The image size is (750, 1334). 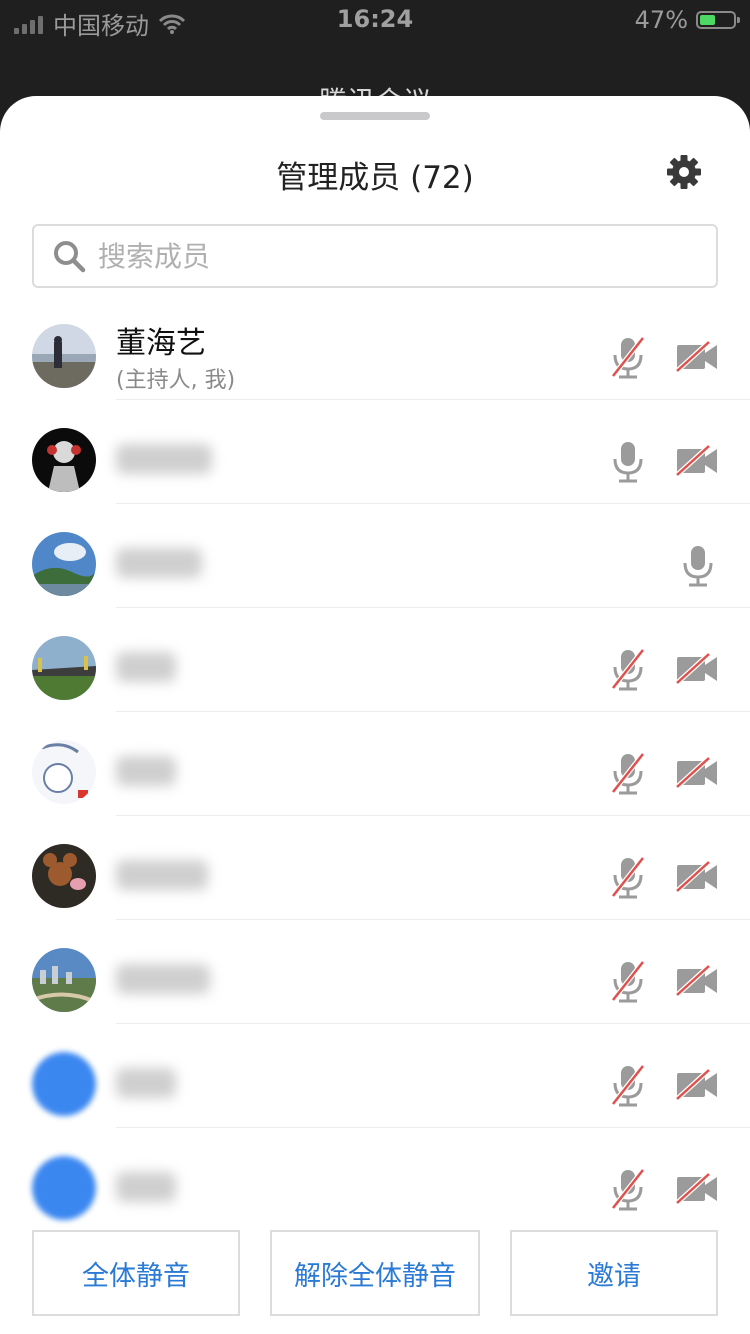 What do you see at coordinates (70, 257) in the screenshot?
I see `search-icon` at bounding box center [70, 257].